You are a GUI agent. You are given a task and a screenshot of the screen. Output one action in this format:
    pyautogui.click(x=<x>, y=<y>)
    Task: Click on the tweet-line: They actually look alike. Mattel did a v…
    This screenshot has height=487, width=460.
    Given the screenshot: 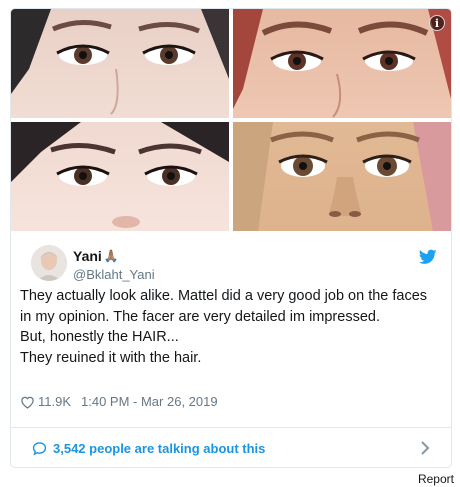 What is the action you would take?
    pyautogui.click(x=224, y=306)
    